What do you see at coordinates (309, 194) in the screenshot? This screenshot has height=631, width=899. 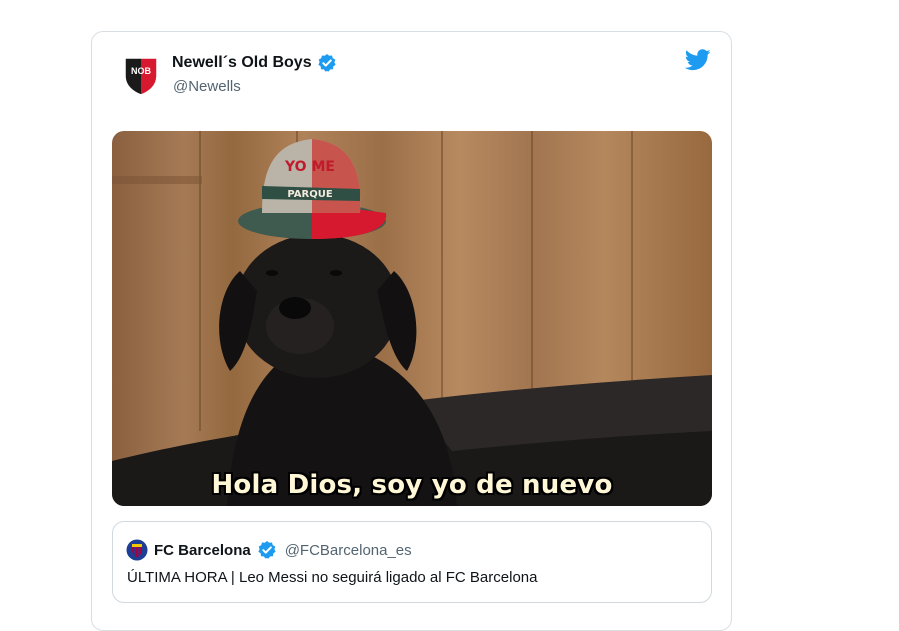 I see `svg-text: PARQUE` at bounding box center [309, 194].